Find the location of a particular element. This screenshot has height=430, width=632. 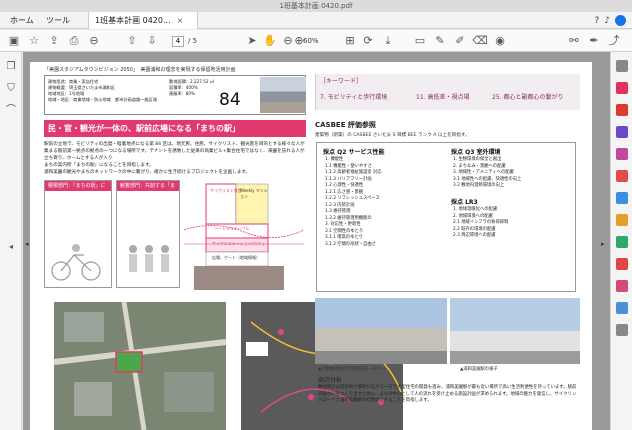

photo-caption: ▲浦和美園駅の様子 is located at coordinates (479, 369).